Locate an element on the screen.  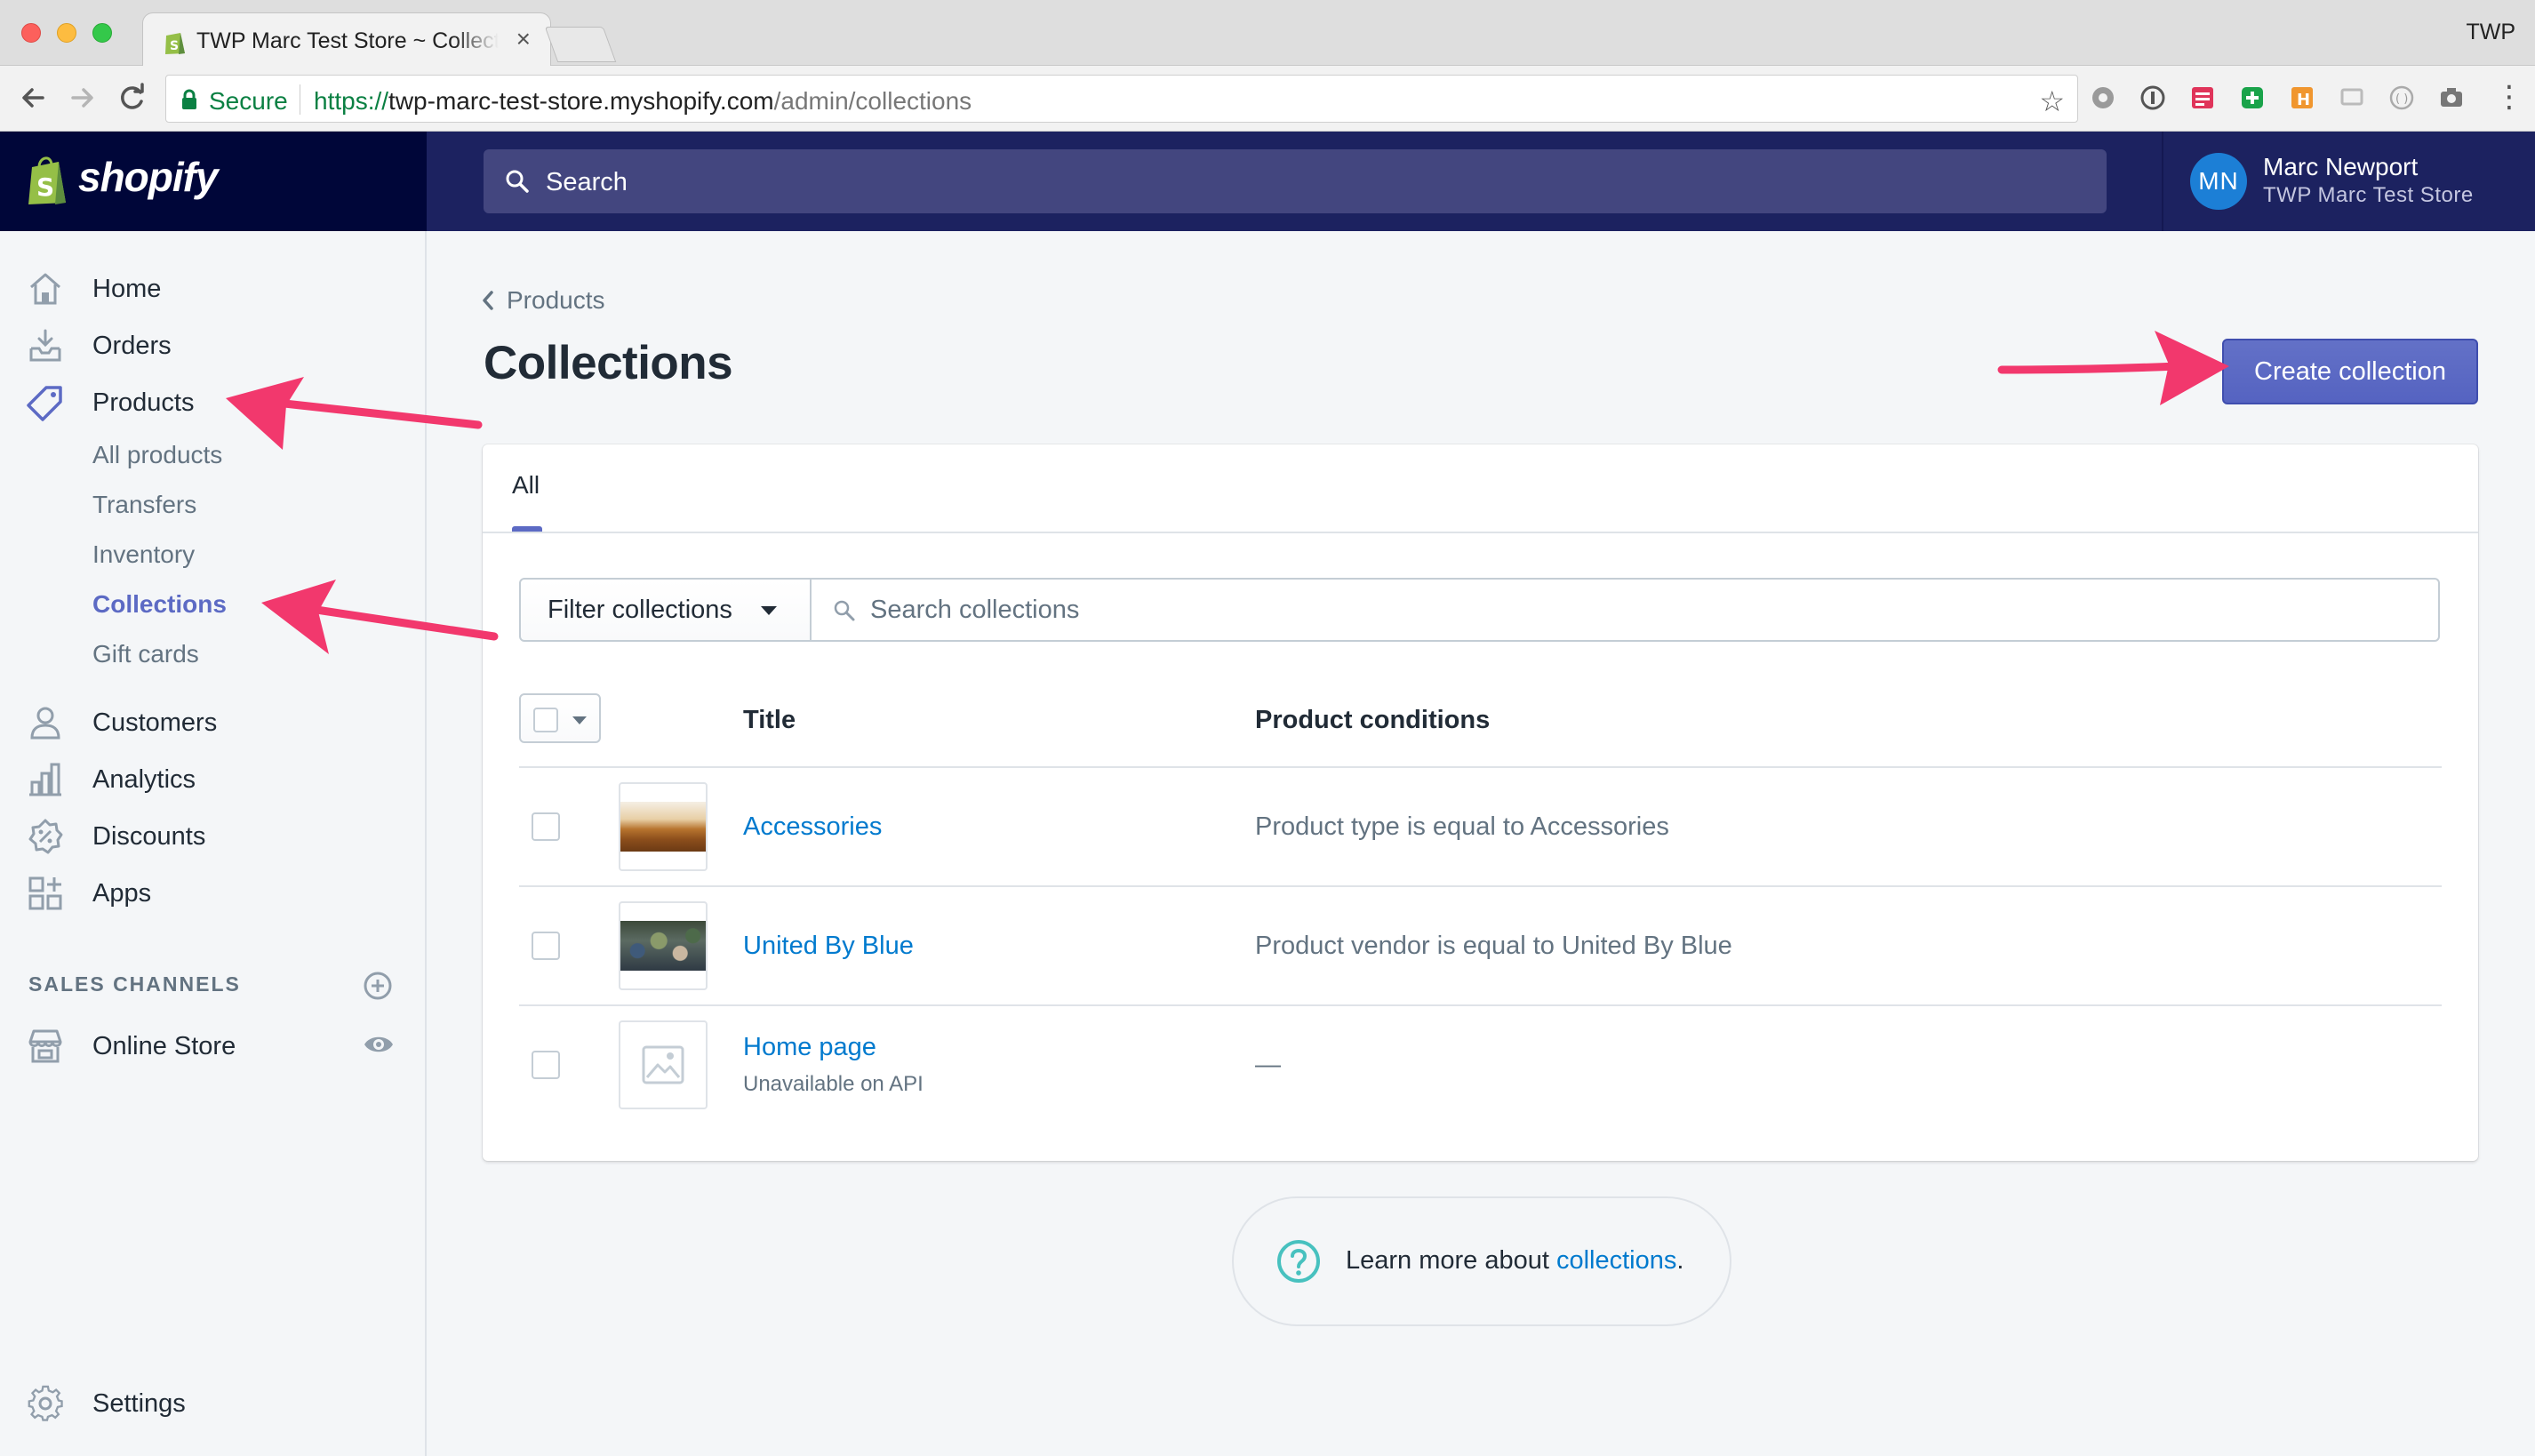
collection-title-link: United By Blue is located at coordinates (828, 946).